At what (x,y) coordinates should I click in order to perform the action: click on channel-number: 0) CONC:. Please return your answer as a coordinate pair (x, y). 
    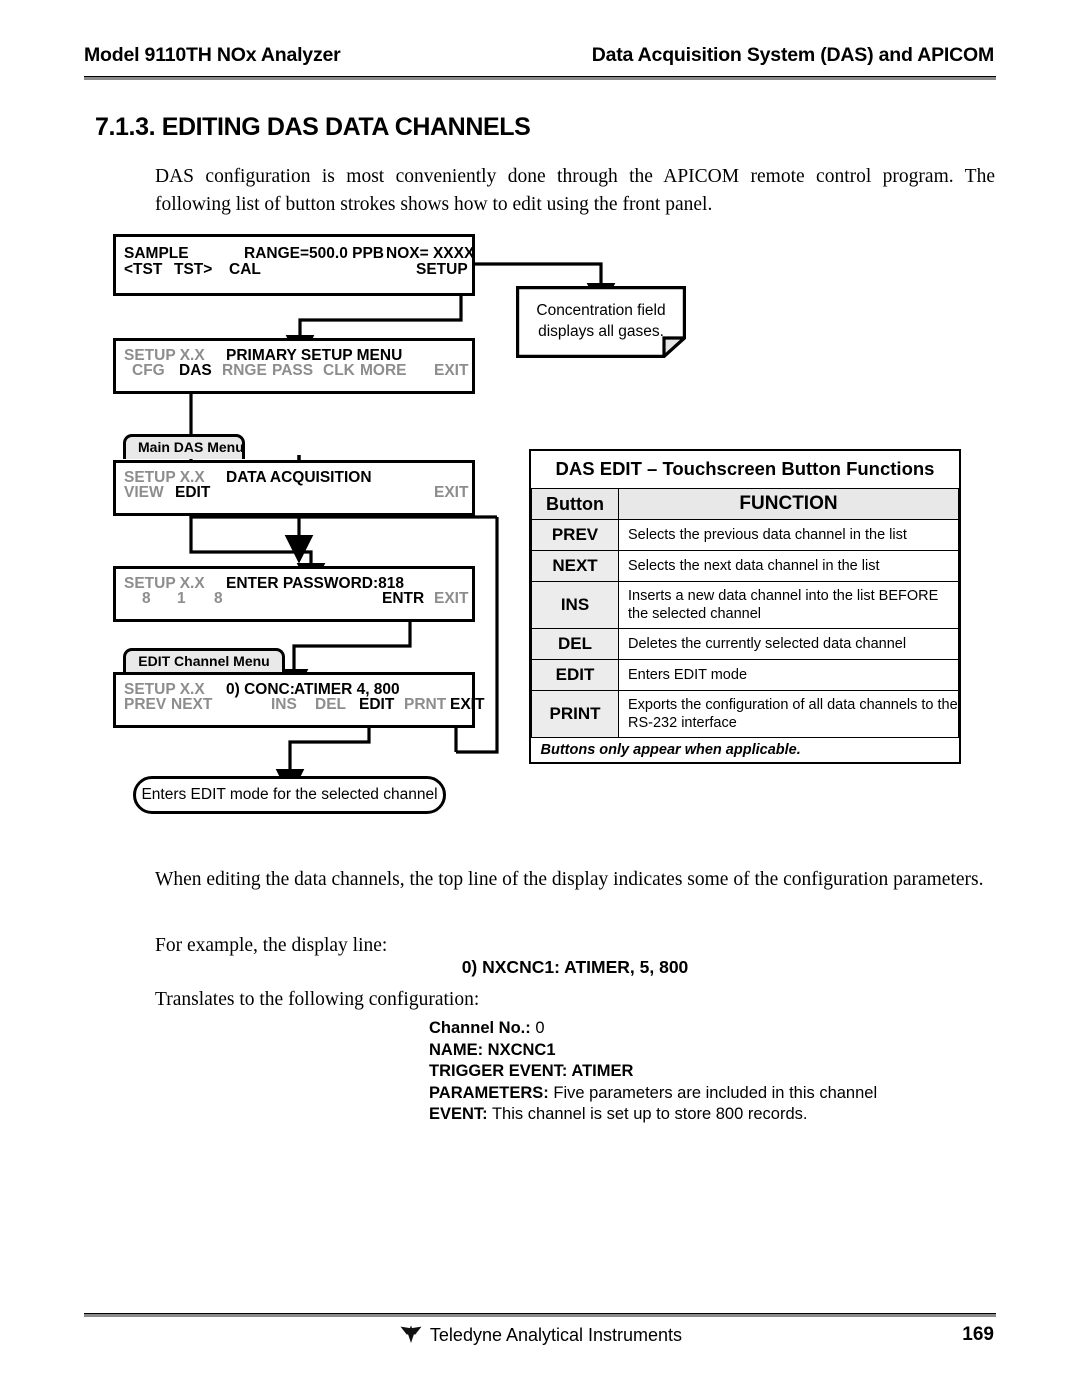
    Looking at the image, I should click on (260, 689).